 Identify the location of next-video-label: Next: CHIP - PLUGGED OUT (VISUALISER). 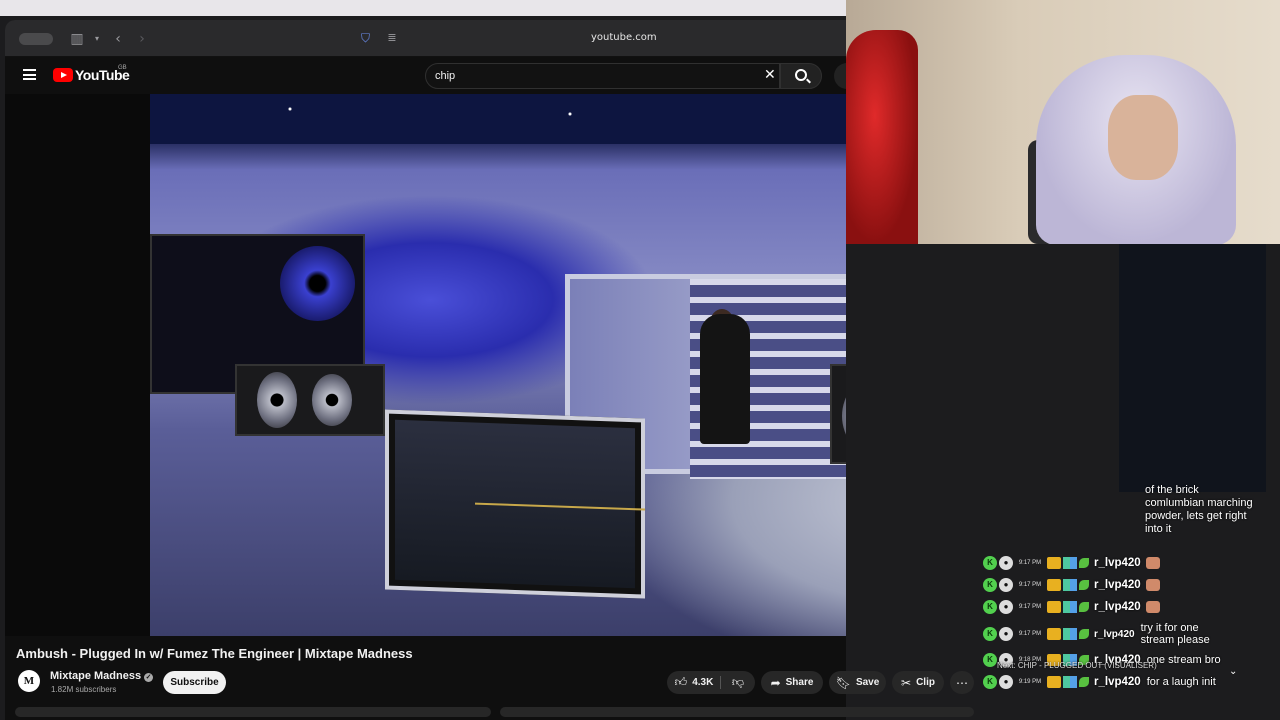
(1077, 665).